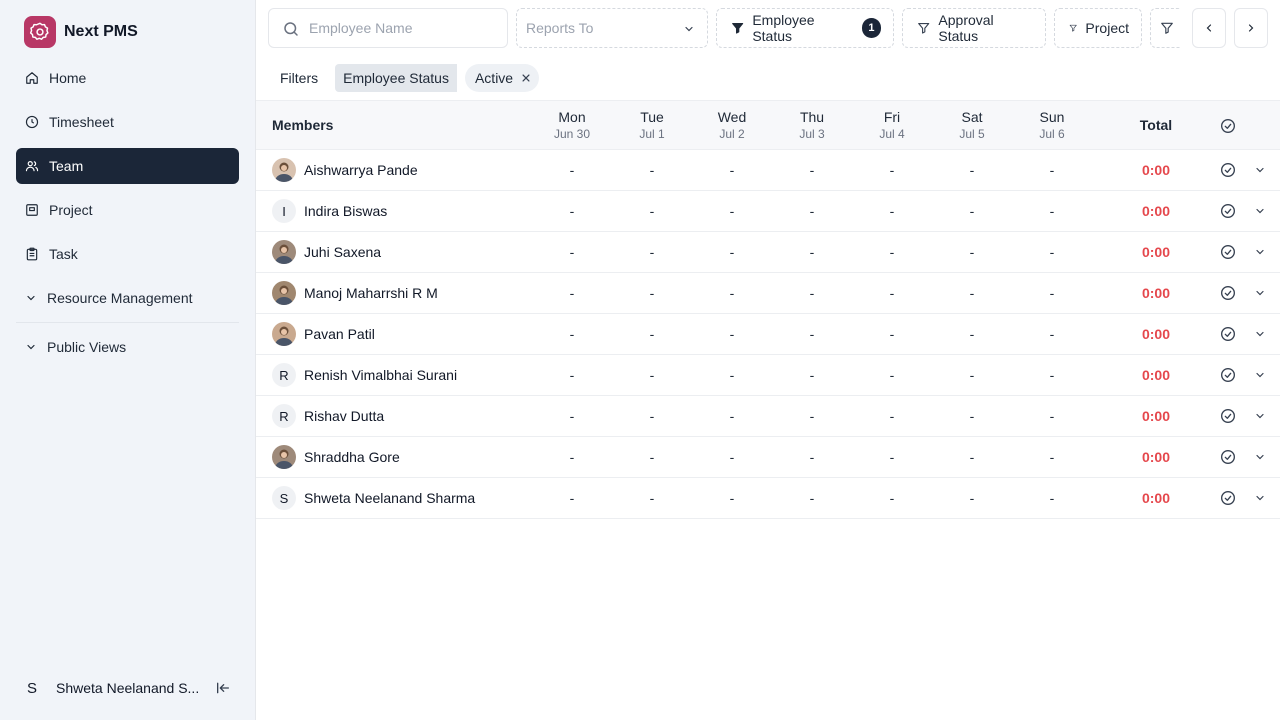 This screenshot has height=720, width=1280. I want to click on table-row: Pavan Patil - - - - - - -0:00, so click(768, 334).